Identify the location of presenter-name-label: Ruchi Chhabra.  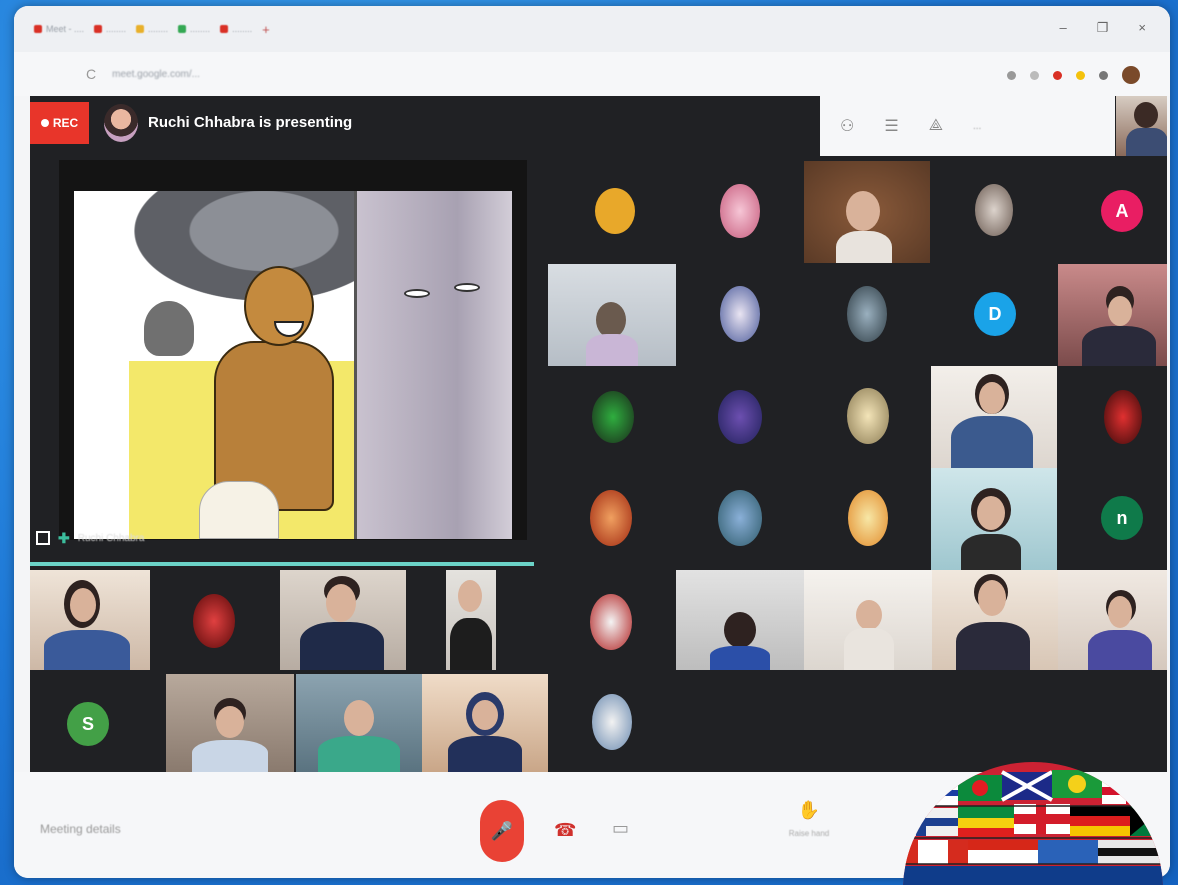
(111, 538).